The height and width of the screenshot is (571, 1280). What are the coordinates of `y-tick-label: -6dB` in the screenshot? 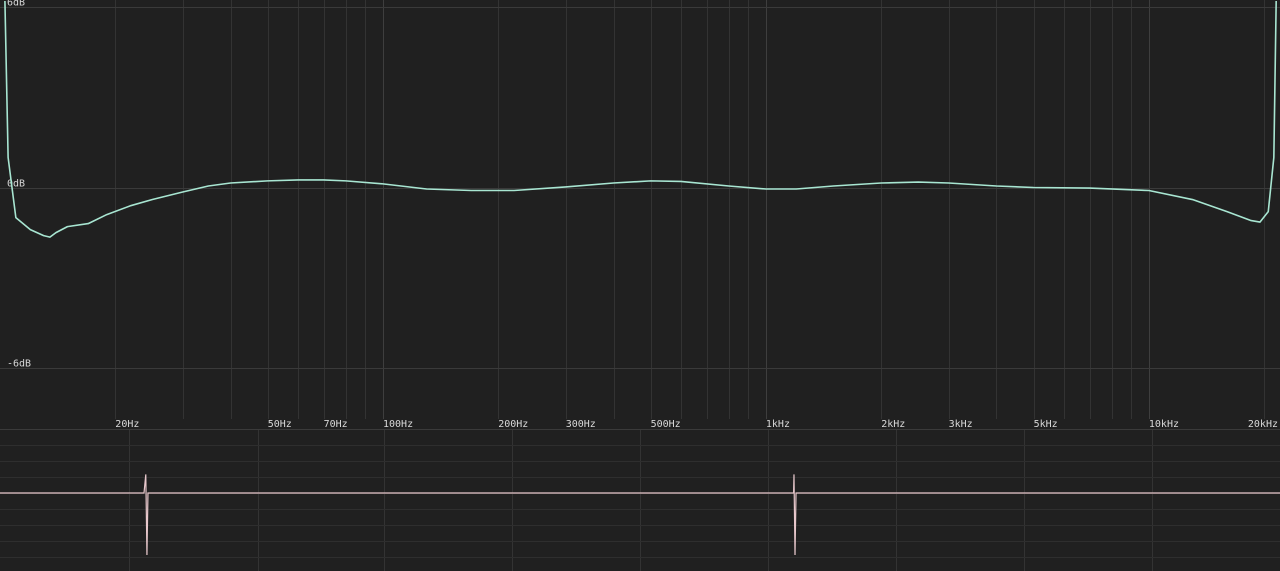 It's located at (19, 364).